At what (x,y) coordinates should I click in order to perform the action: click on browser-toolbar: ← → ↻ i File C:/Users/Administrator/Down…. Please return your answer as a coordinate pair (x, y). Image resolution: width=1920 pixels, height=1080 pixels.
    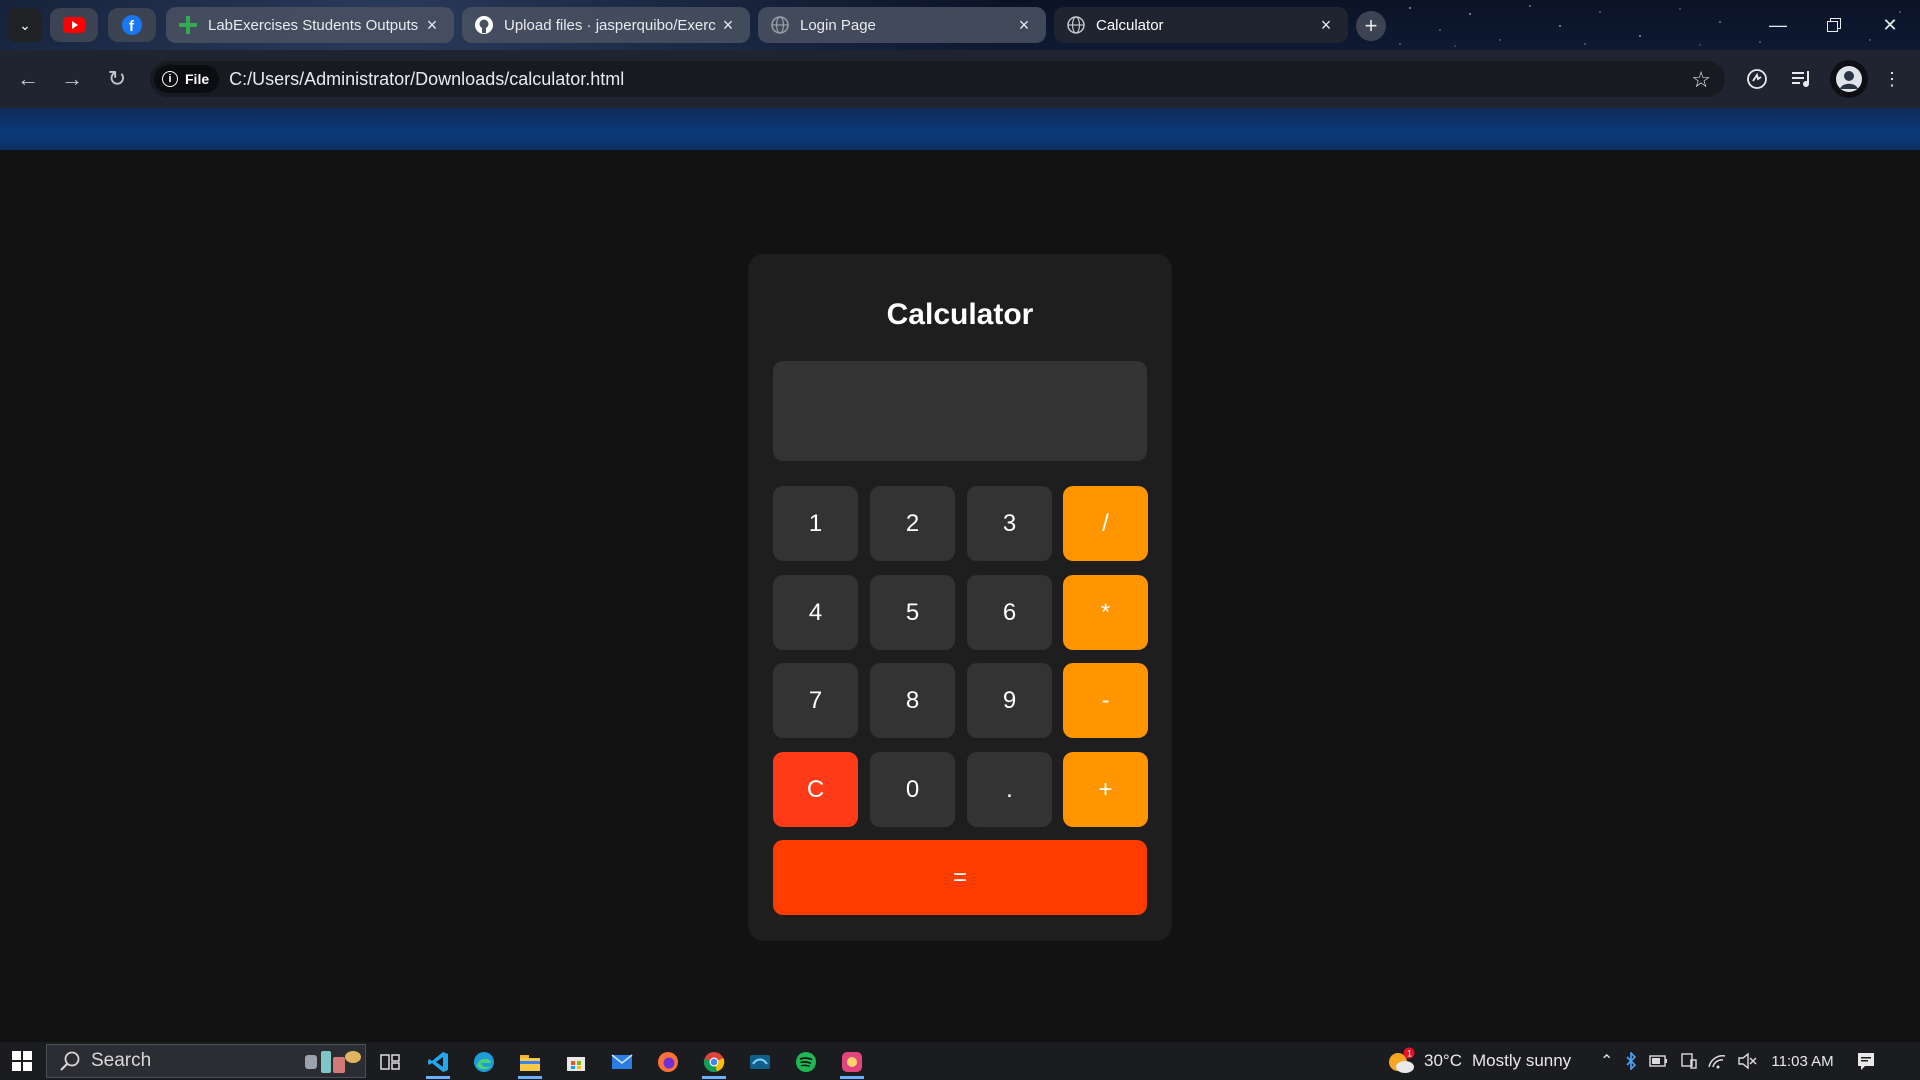
    Looking at the image, I should click on (960, 79).